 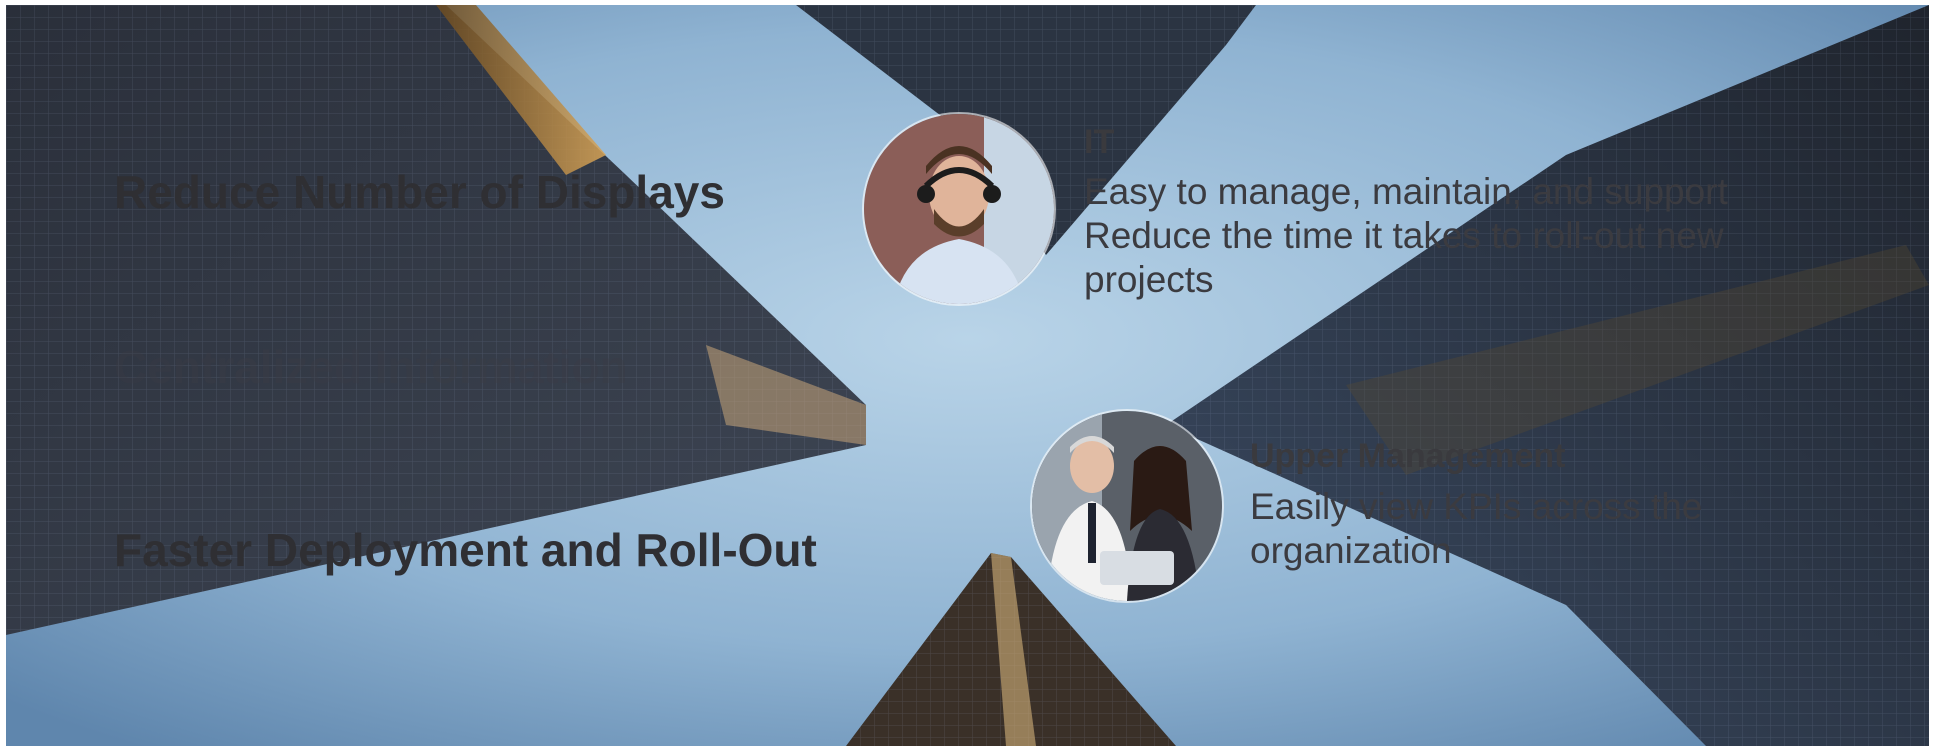 I want to click on it-line-2: Reduce the time it takes to roll-out new, so click(x=1404, y=235).